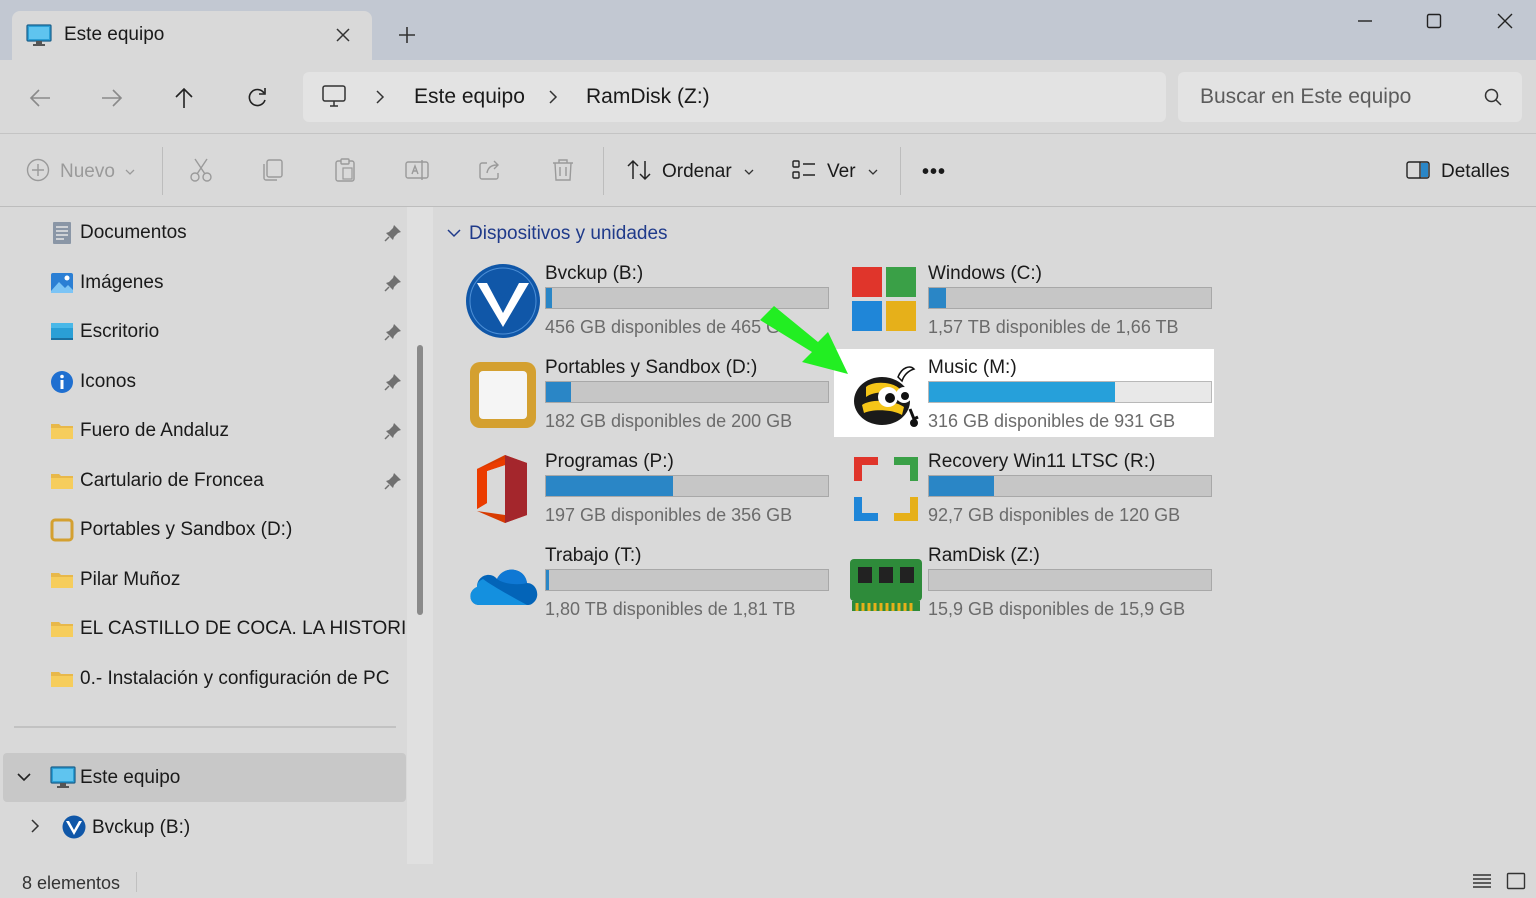 Image resolution: width=1536 pixels, height=898 pixels. I want to click on search-icon, so click(1493, 99).